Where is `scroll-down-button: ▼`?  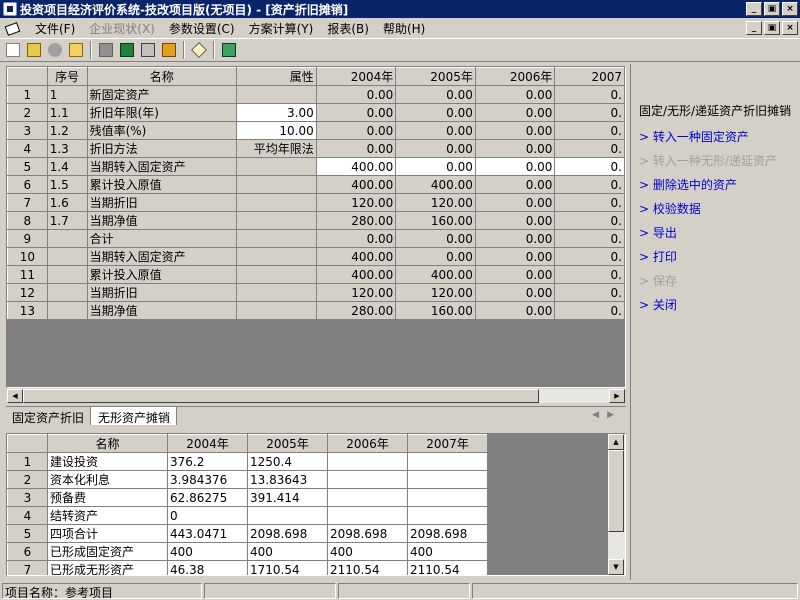 scroll-down-button: ▼ is located at coordinates (616, 567).